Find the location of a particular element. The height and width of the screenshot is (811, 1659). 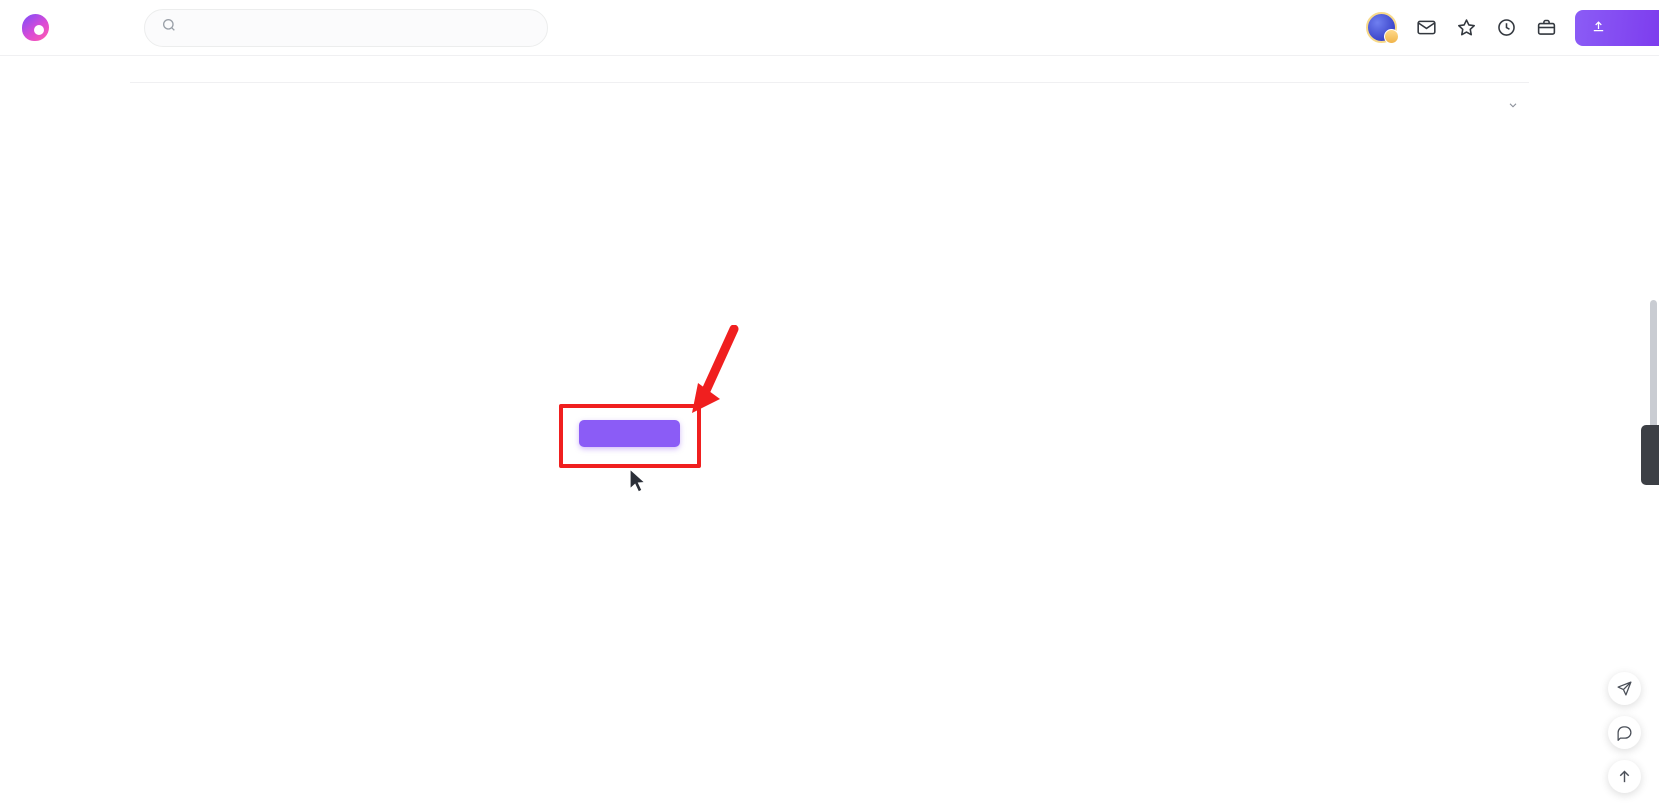

floating-toolbar is located at coordinates (1624, 732).